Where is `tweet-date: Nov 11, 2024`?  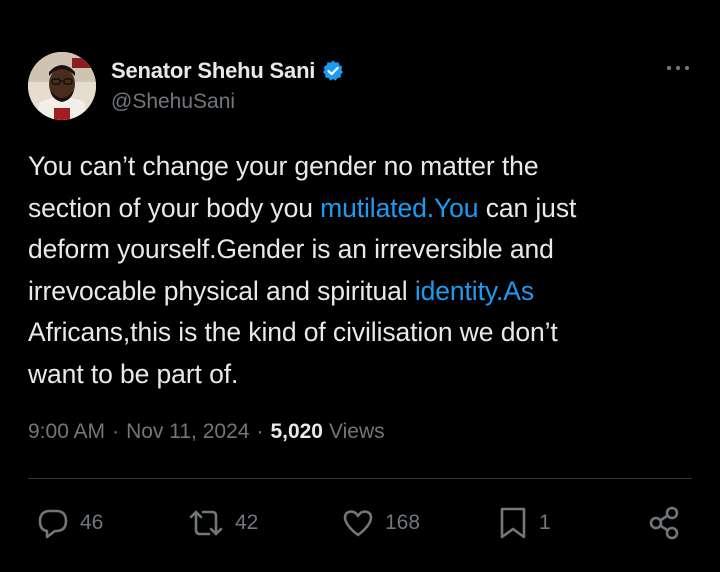 tweet-date: Nov 11, 2024 is located at coordinates (187, 432).